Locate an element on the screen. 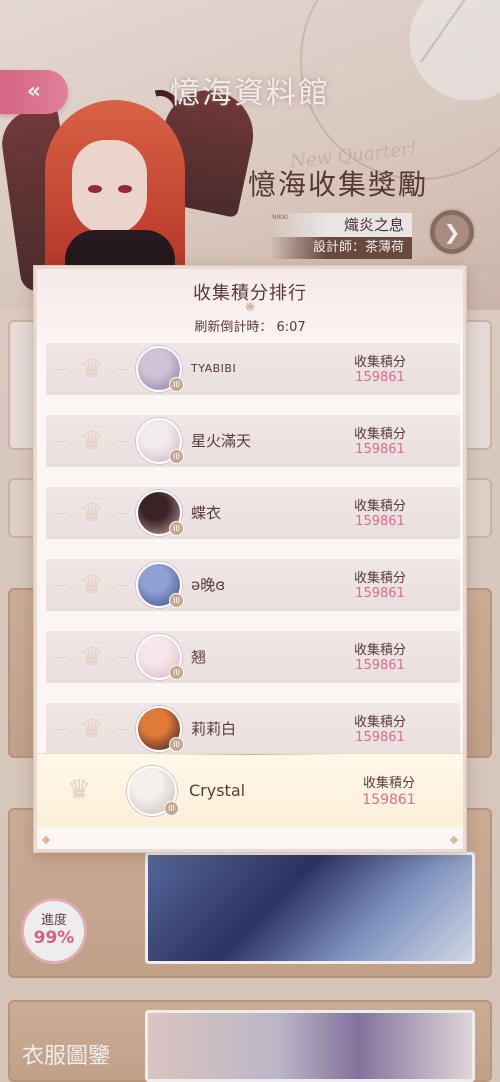 The image size is (500, 1082). player-name: 蝶衣 is located at coordinates (206, 513).